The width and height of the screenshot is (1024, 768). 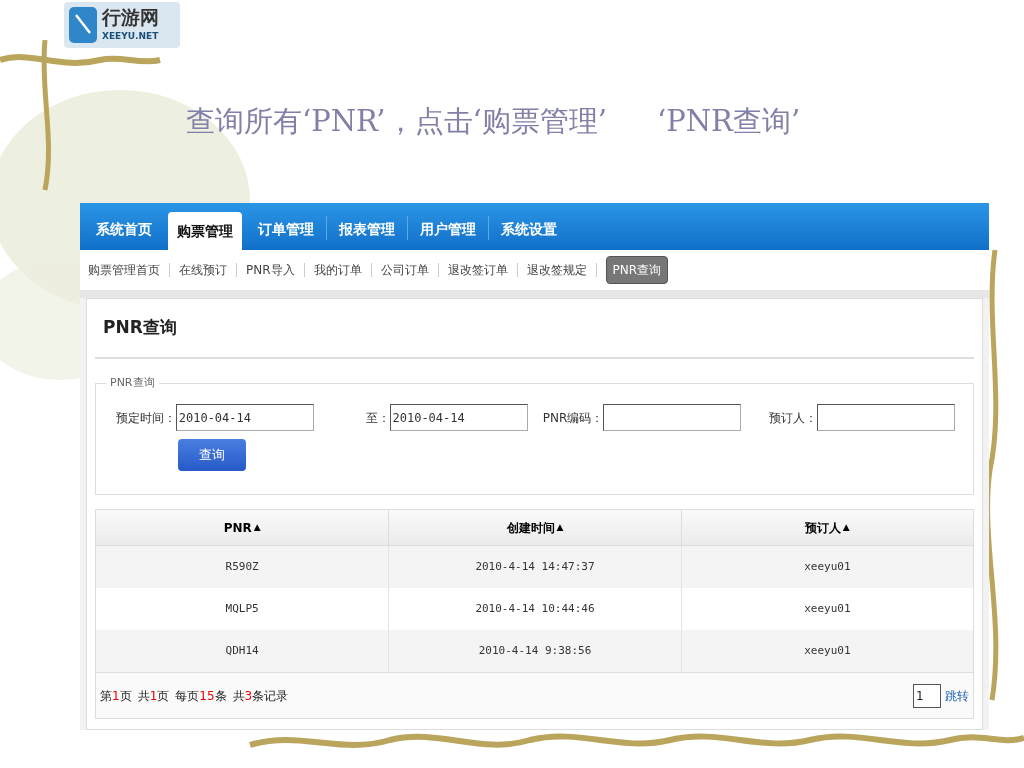 What do you see at coordinates (396, 121) in the screenshot?
I see `slide-title: 查询所有‘PNR’，点击‘购票管理’` at bounding box center [396, 121].